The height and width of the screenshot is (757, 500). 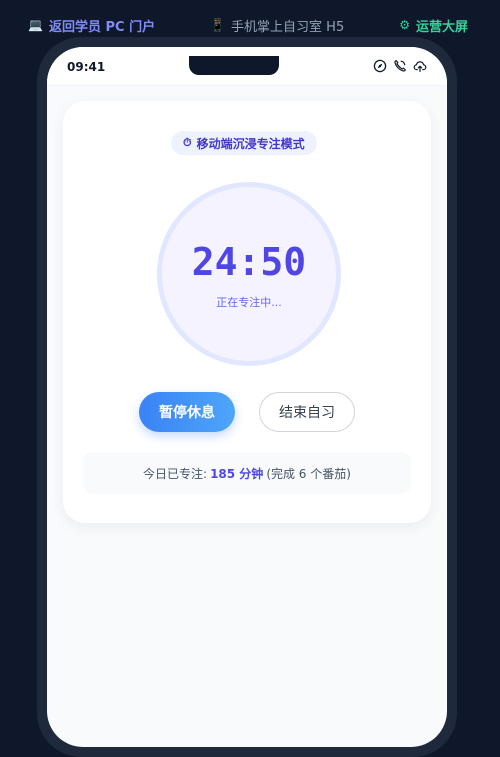 I want to click on summary-prefix: 今日已专注:, so click(x=175, y=473).